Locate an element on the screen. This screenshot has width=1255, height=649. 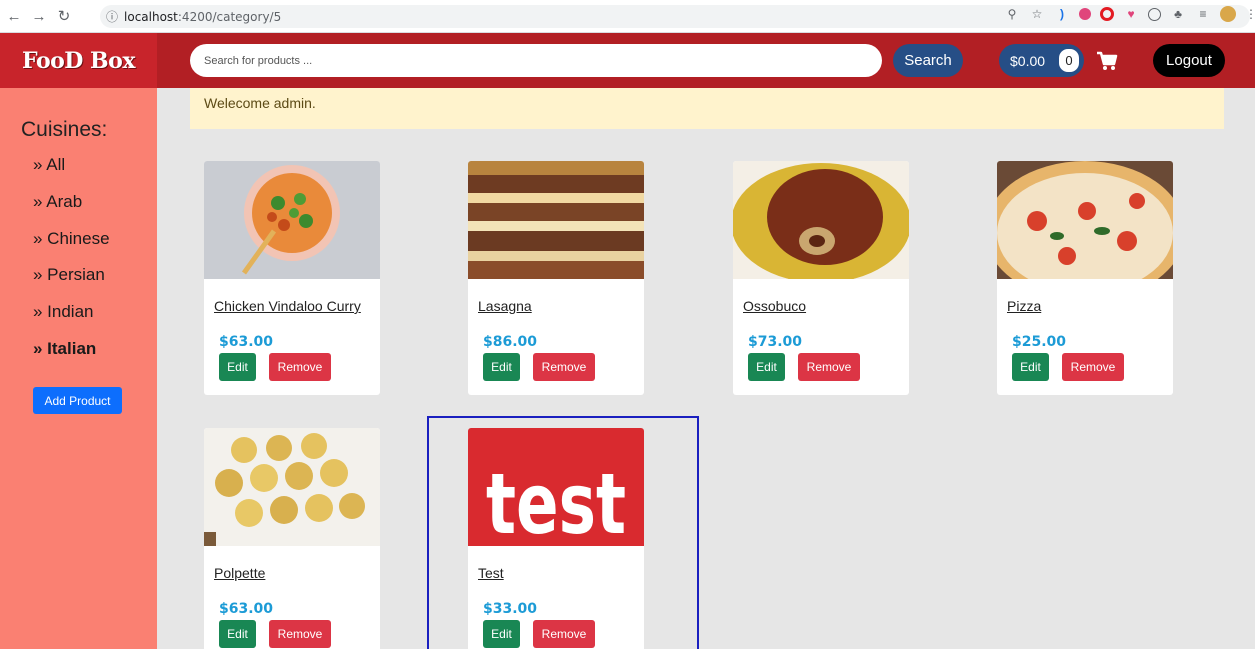
product-card: Pizza $25.00 Edit Remove is located at coordinates (1085, 278).